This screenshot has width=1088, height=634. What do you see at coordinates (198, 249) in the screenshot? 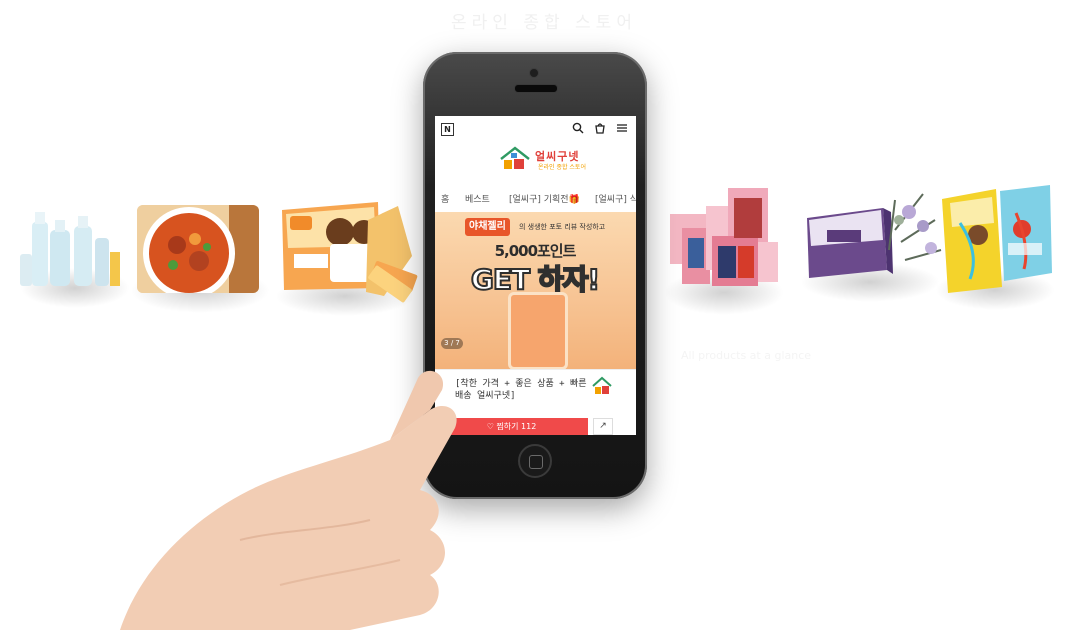
I see `product-food-dish` at bounding box center [198, 249].